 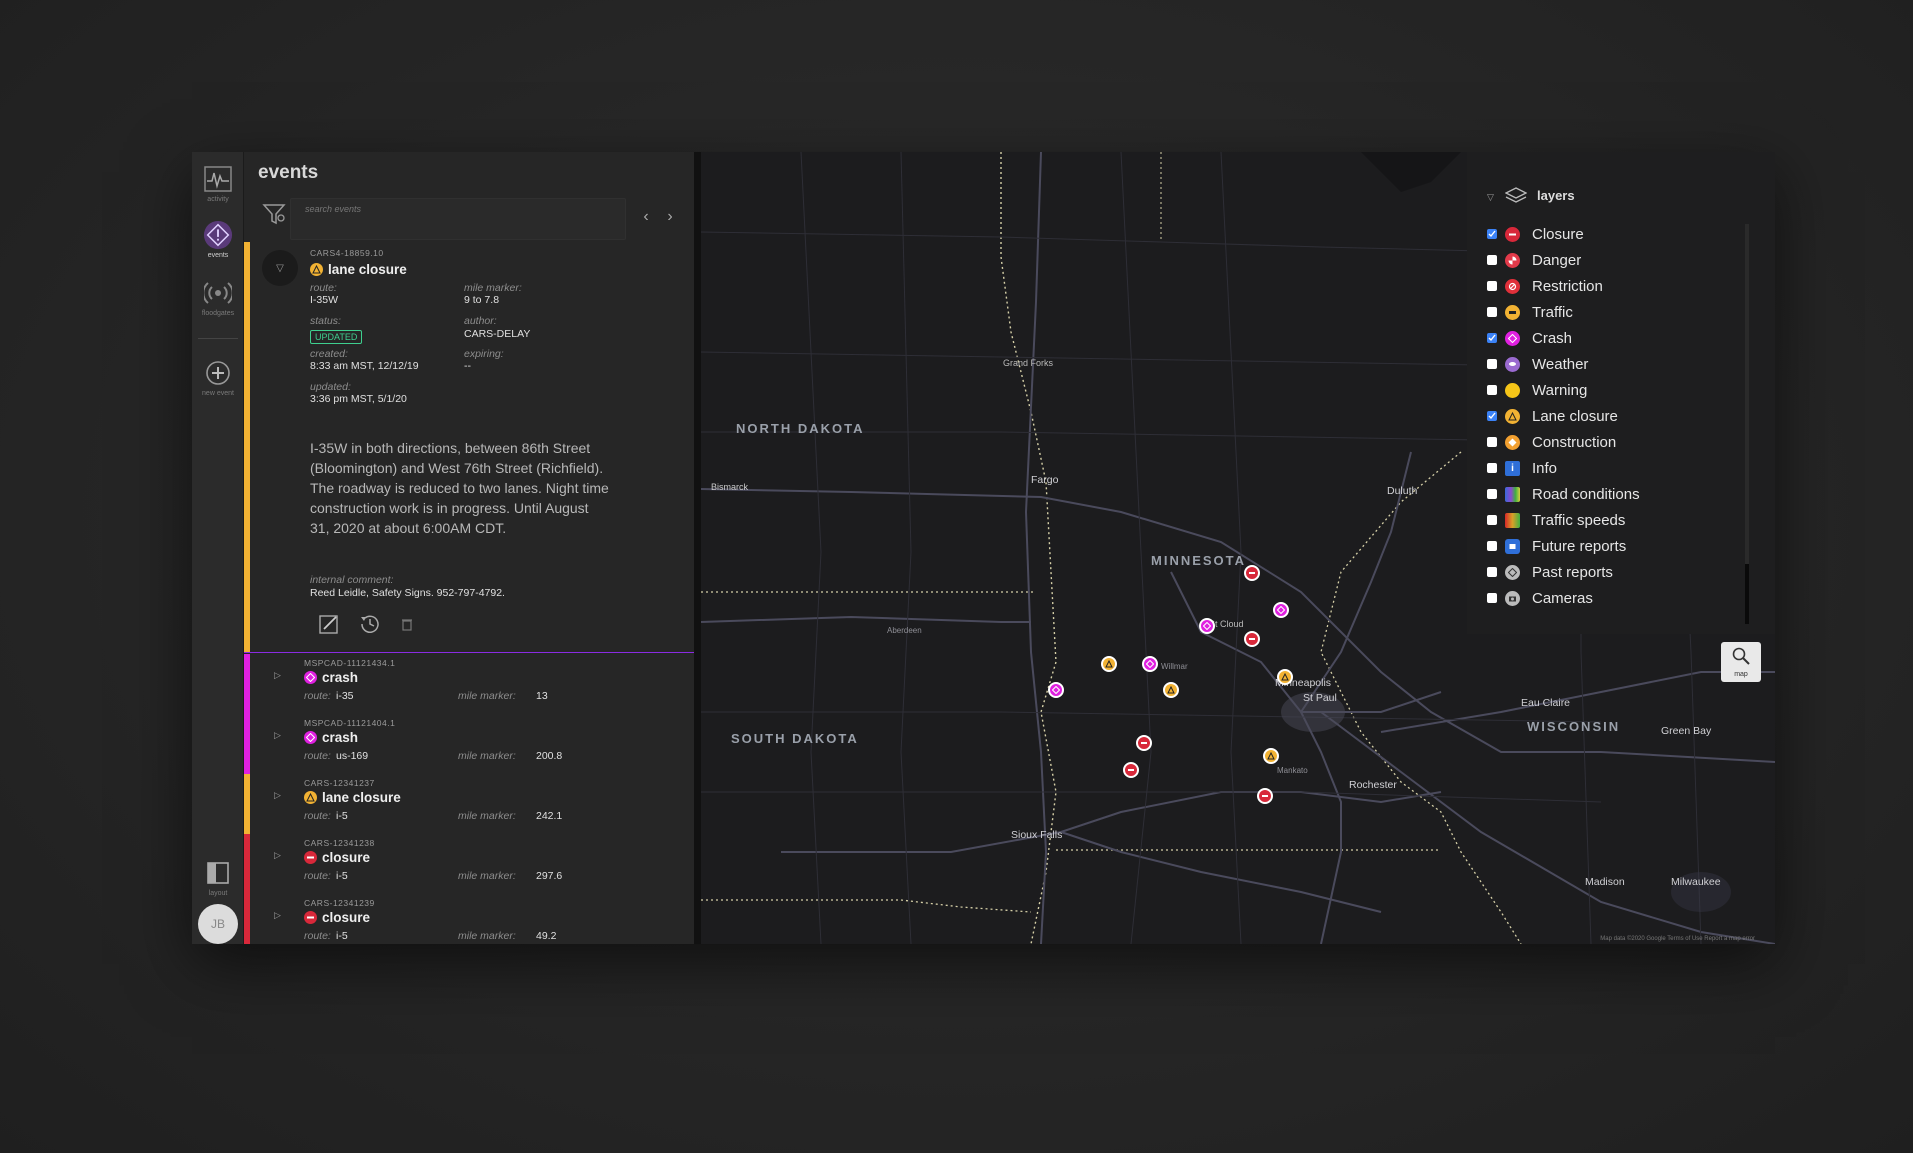 I want to click on expiring-label: expiring:, so click(x=484, y=354).